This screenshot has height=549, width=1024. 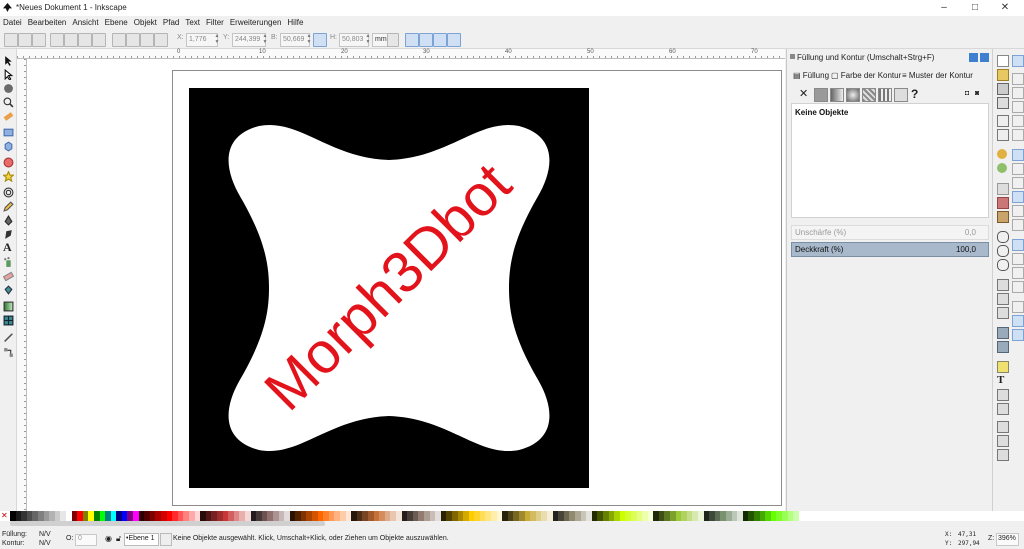 I want to click on snap-enable-icon, so click(x=1018, y=61).